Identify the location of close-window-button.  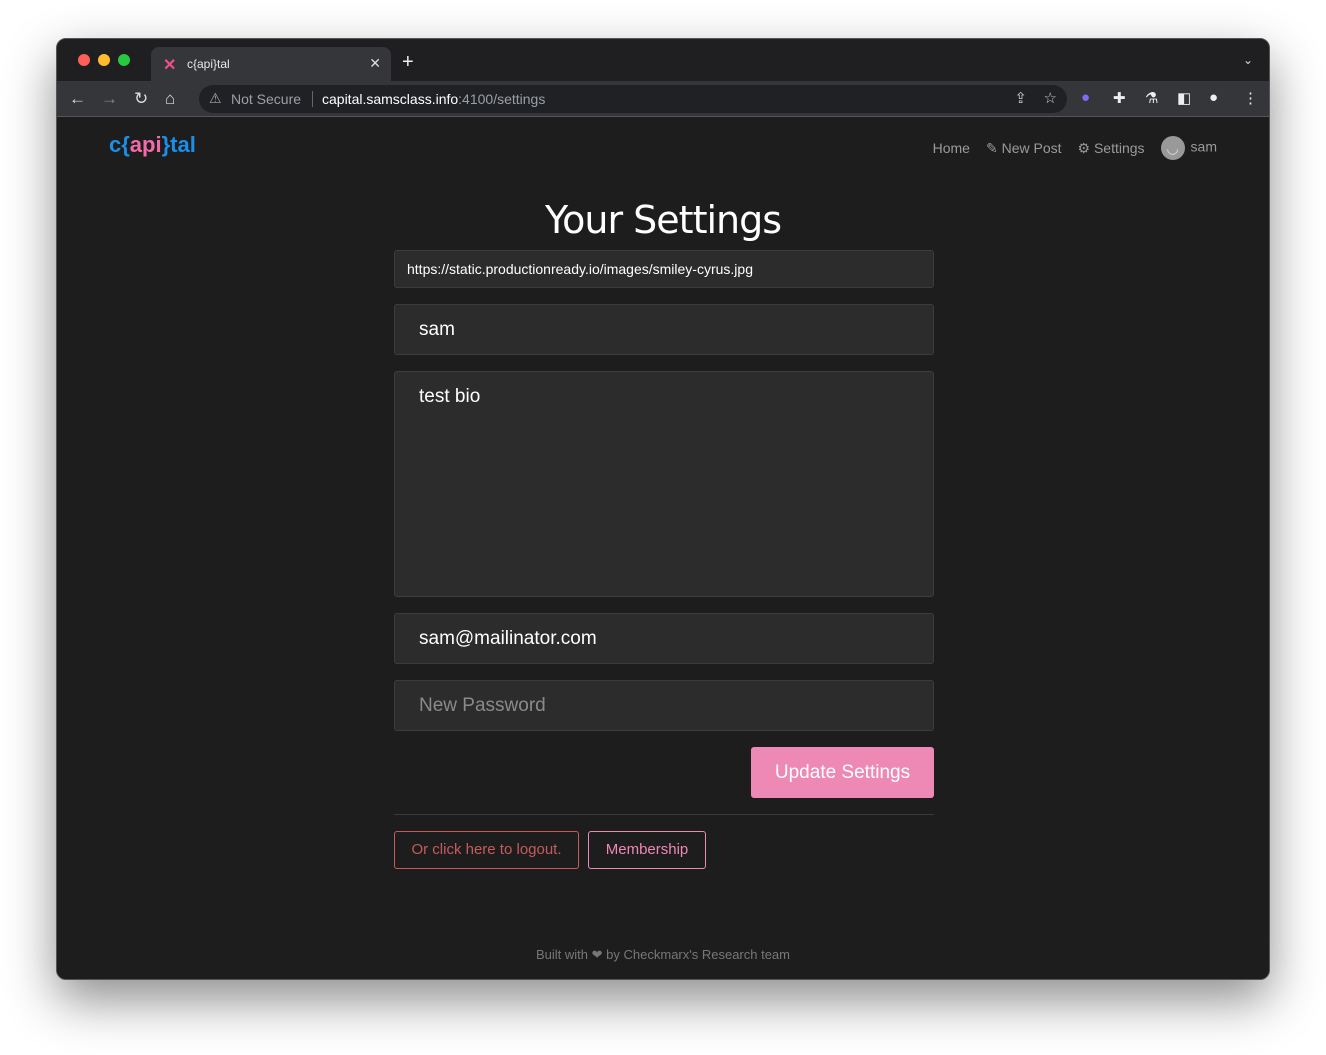
(84, 60).